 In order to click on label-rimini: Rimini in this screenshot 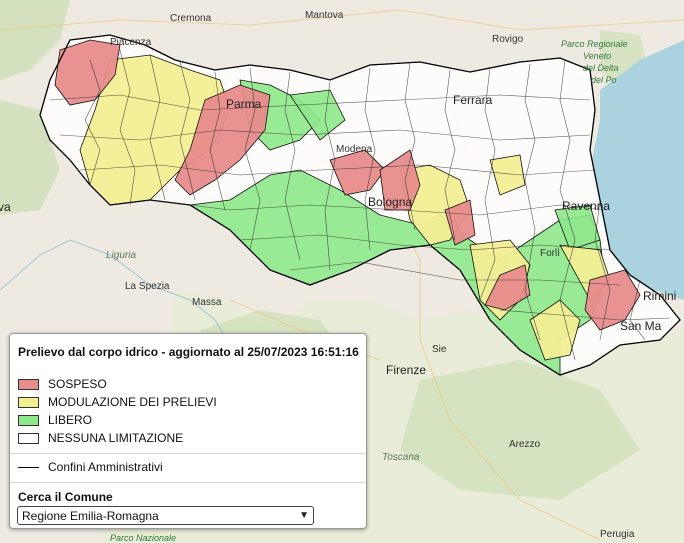, I will do `click(659, 296)`.